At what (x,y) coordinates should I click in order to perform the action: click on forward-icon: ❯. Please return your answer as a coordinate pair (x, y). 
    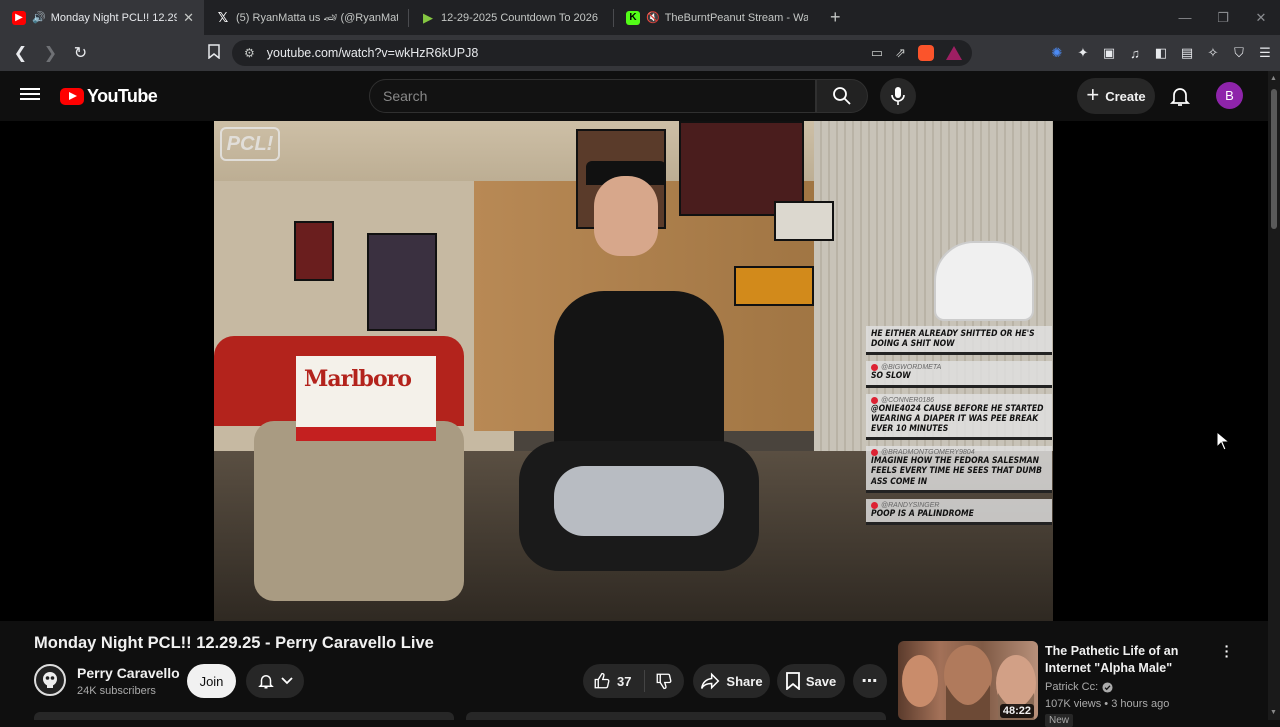
    Looking at the image, I should click on (50, 53).